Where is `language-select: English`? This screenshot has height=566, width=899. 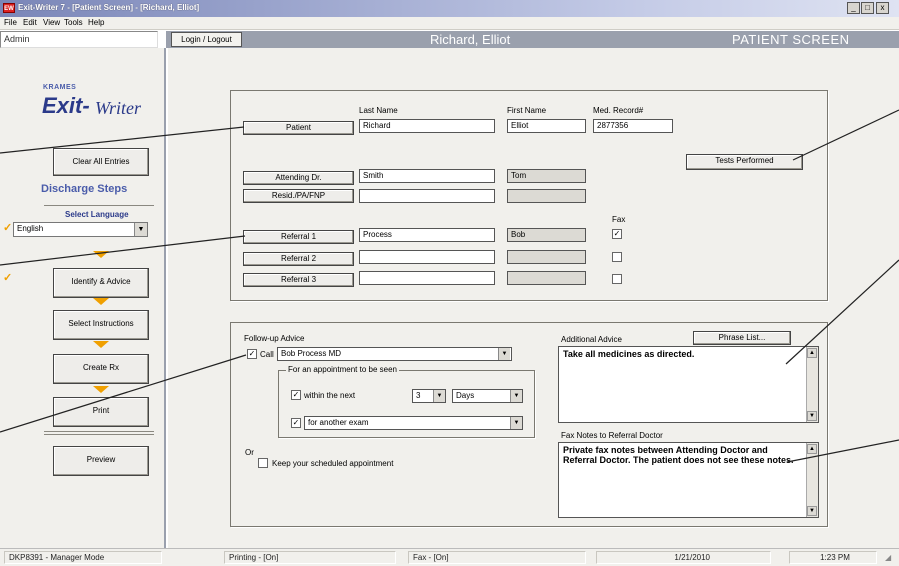
language-select: English is located at coordinates (80, 229).